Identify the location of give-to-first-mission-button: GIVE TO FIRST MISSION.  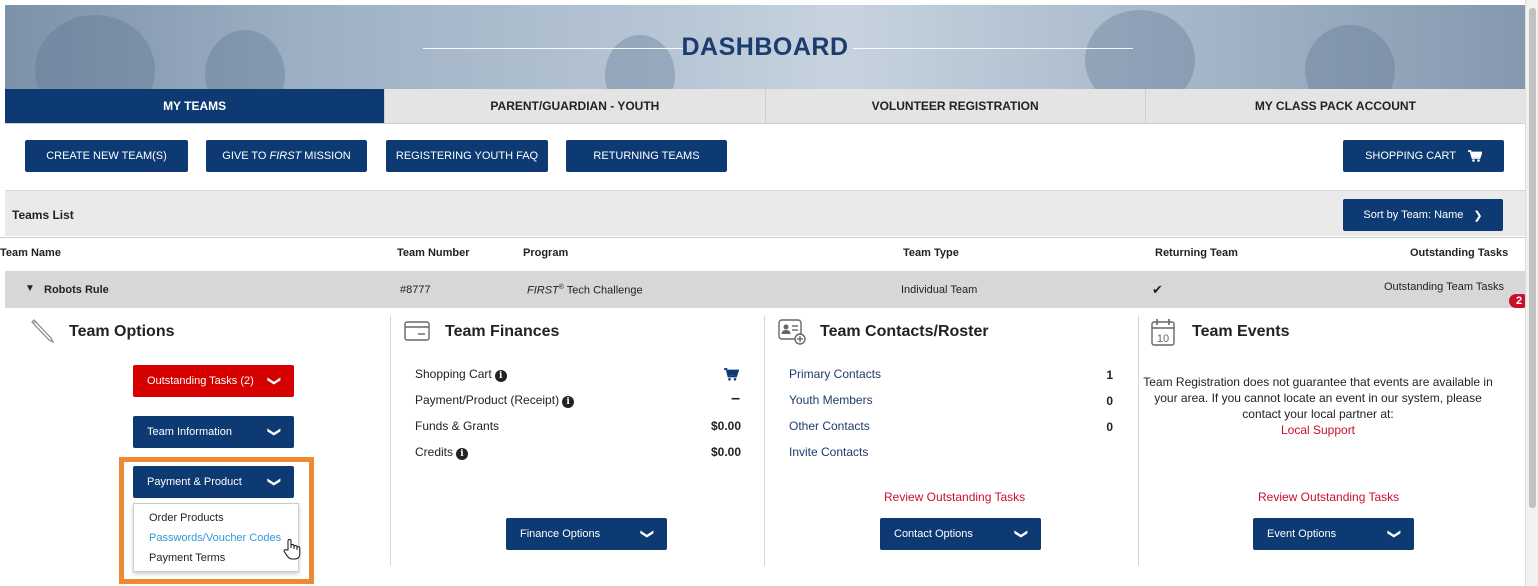
(286, 156).